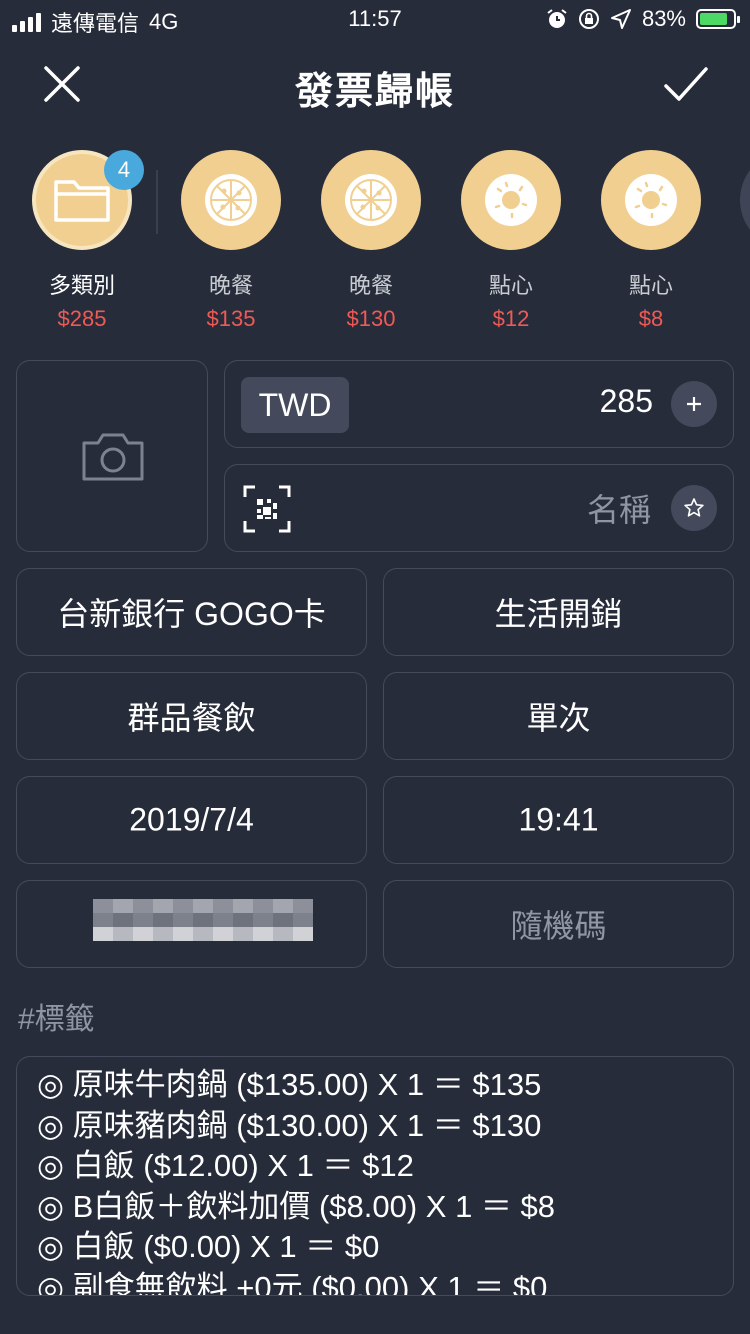 This screenshot has width=750, height=1334. What do you see at coordinates (374, 92) in the screenshot?
I see `page-title: 發票歸帳` at bounding box center [374, 92].